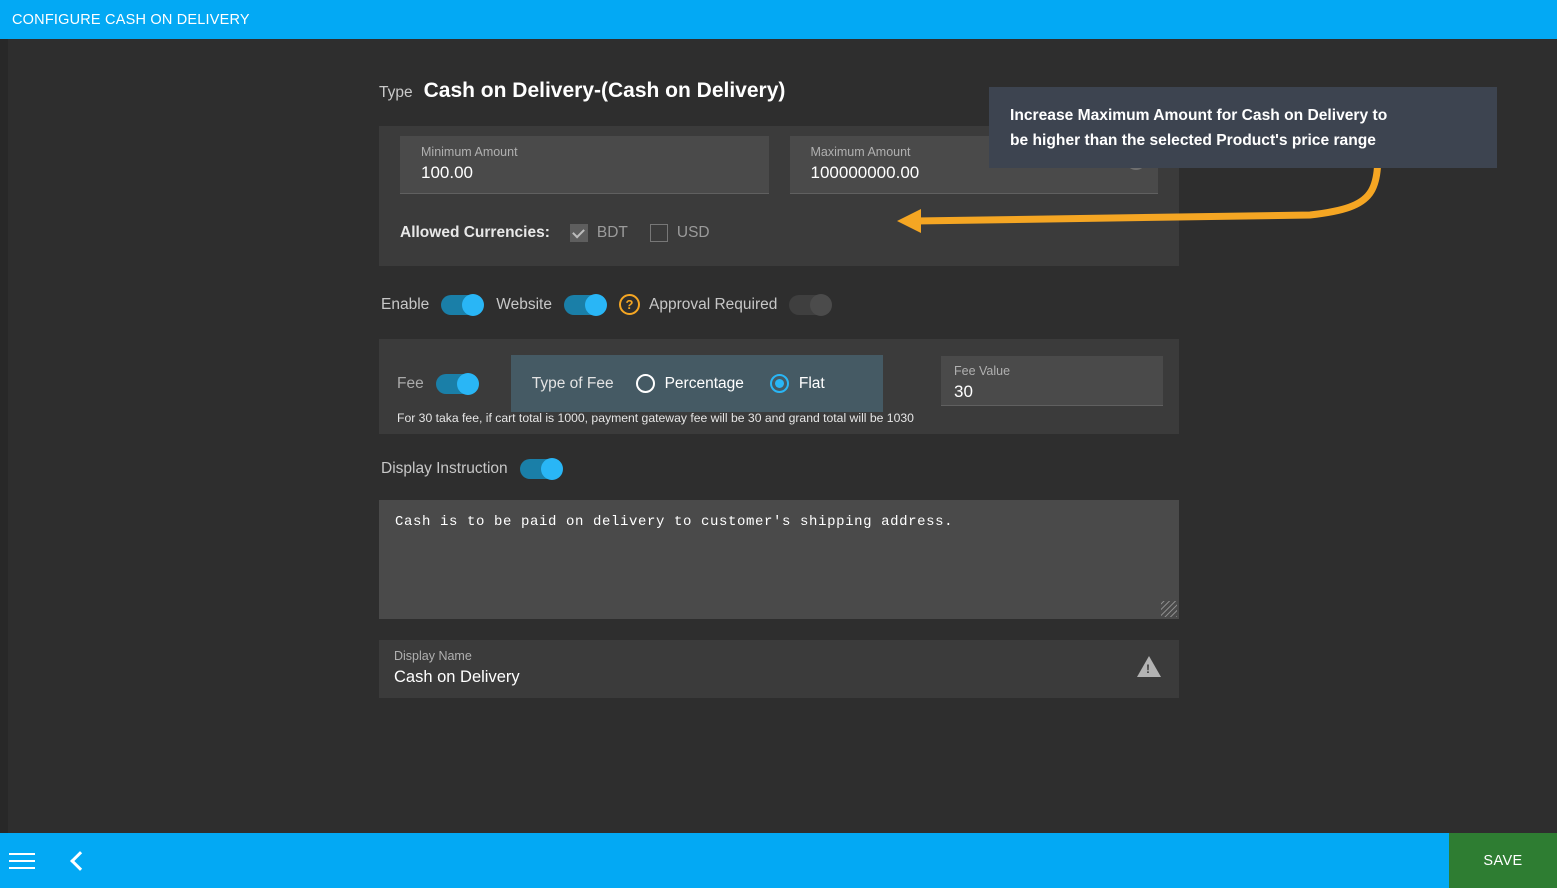 This screenshot has height=888, width=1557. Describe the element at coordinates (982, 371) in the screenshot. I see `fee-value-label: Fee Value` at that location.